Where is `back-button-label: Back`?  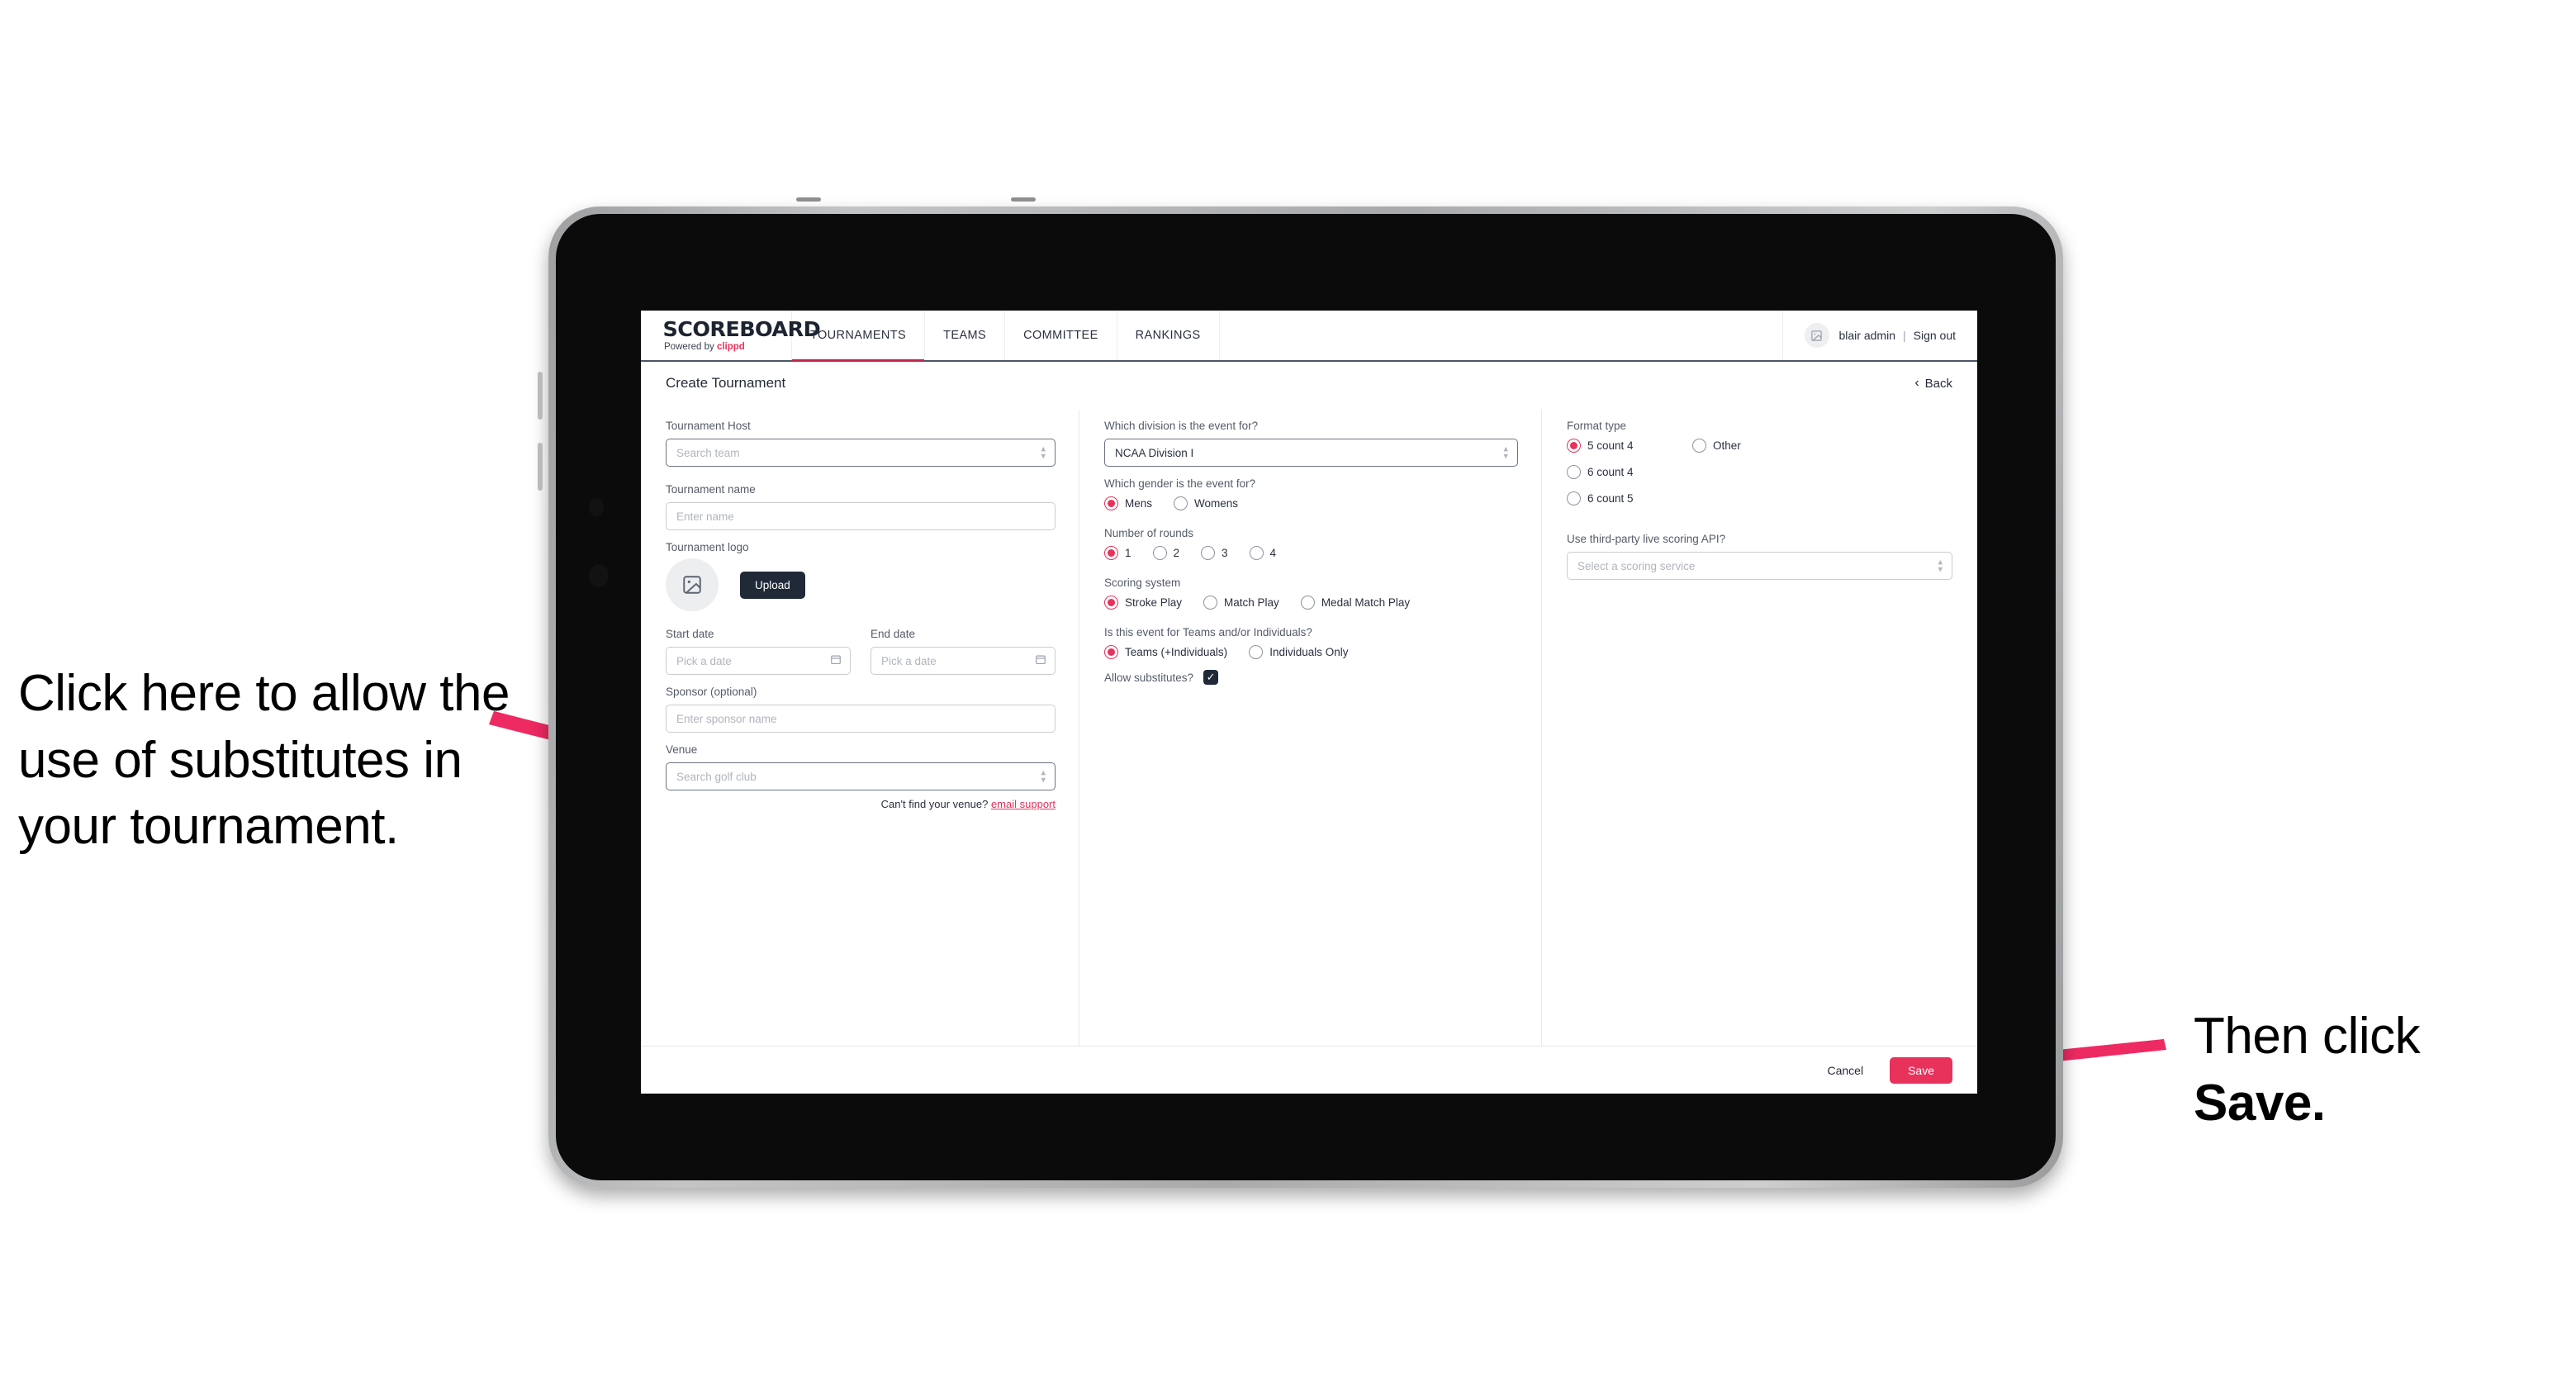 back-button-label: Back is located at coordinates (1938, 383).